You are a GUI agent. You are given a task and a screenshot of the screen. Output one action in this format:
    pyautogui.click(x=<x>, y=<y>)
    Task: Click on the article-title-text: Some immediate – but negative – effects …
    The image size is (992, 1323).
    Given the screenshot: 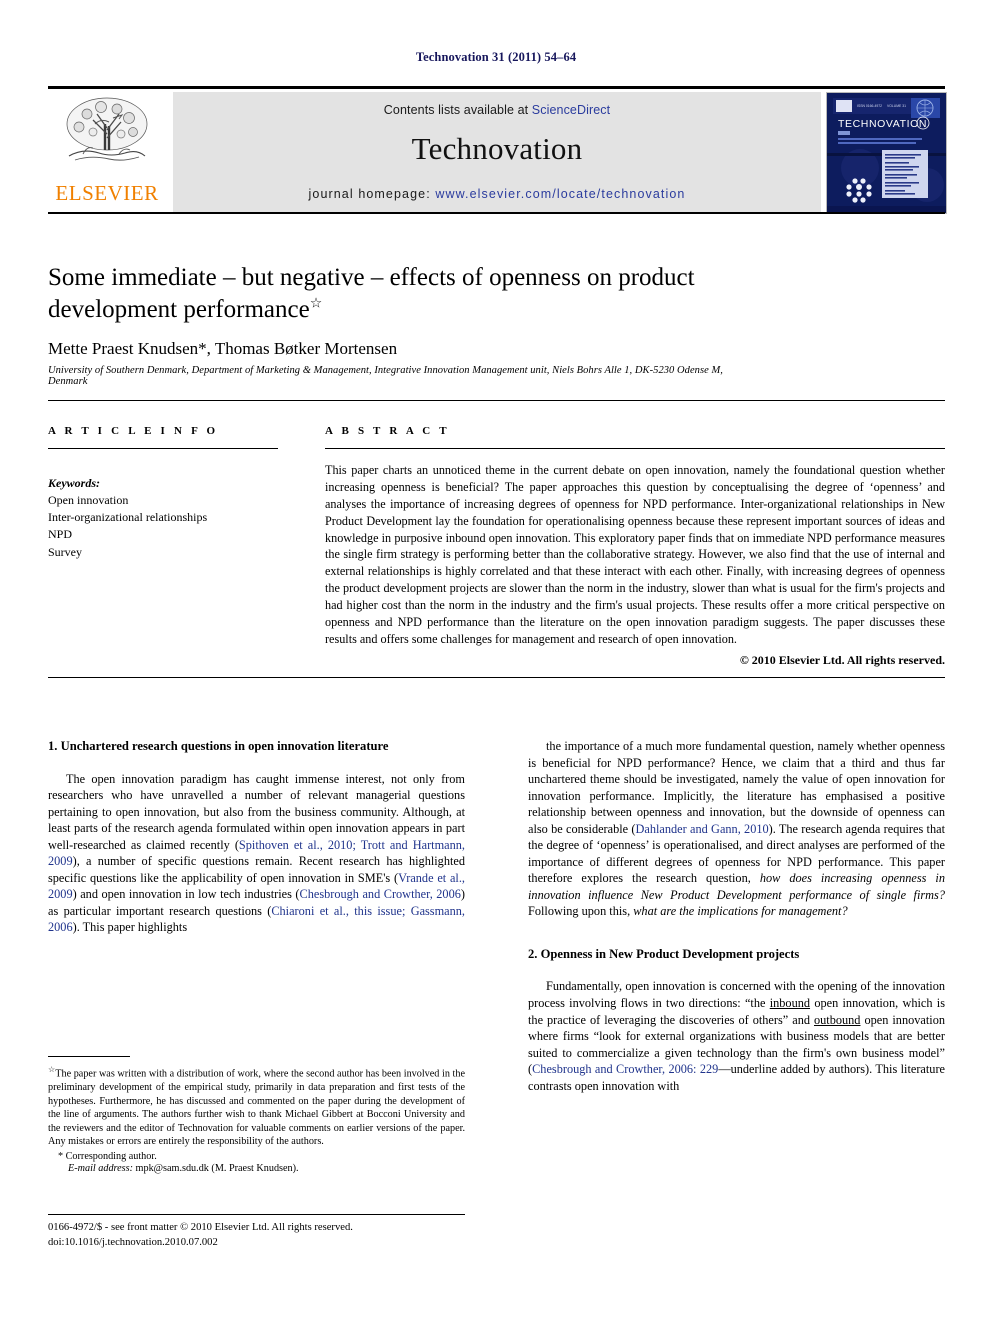 What is the action you would take?
    pyautogui.click(x=371, y=293)
    